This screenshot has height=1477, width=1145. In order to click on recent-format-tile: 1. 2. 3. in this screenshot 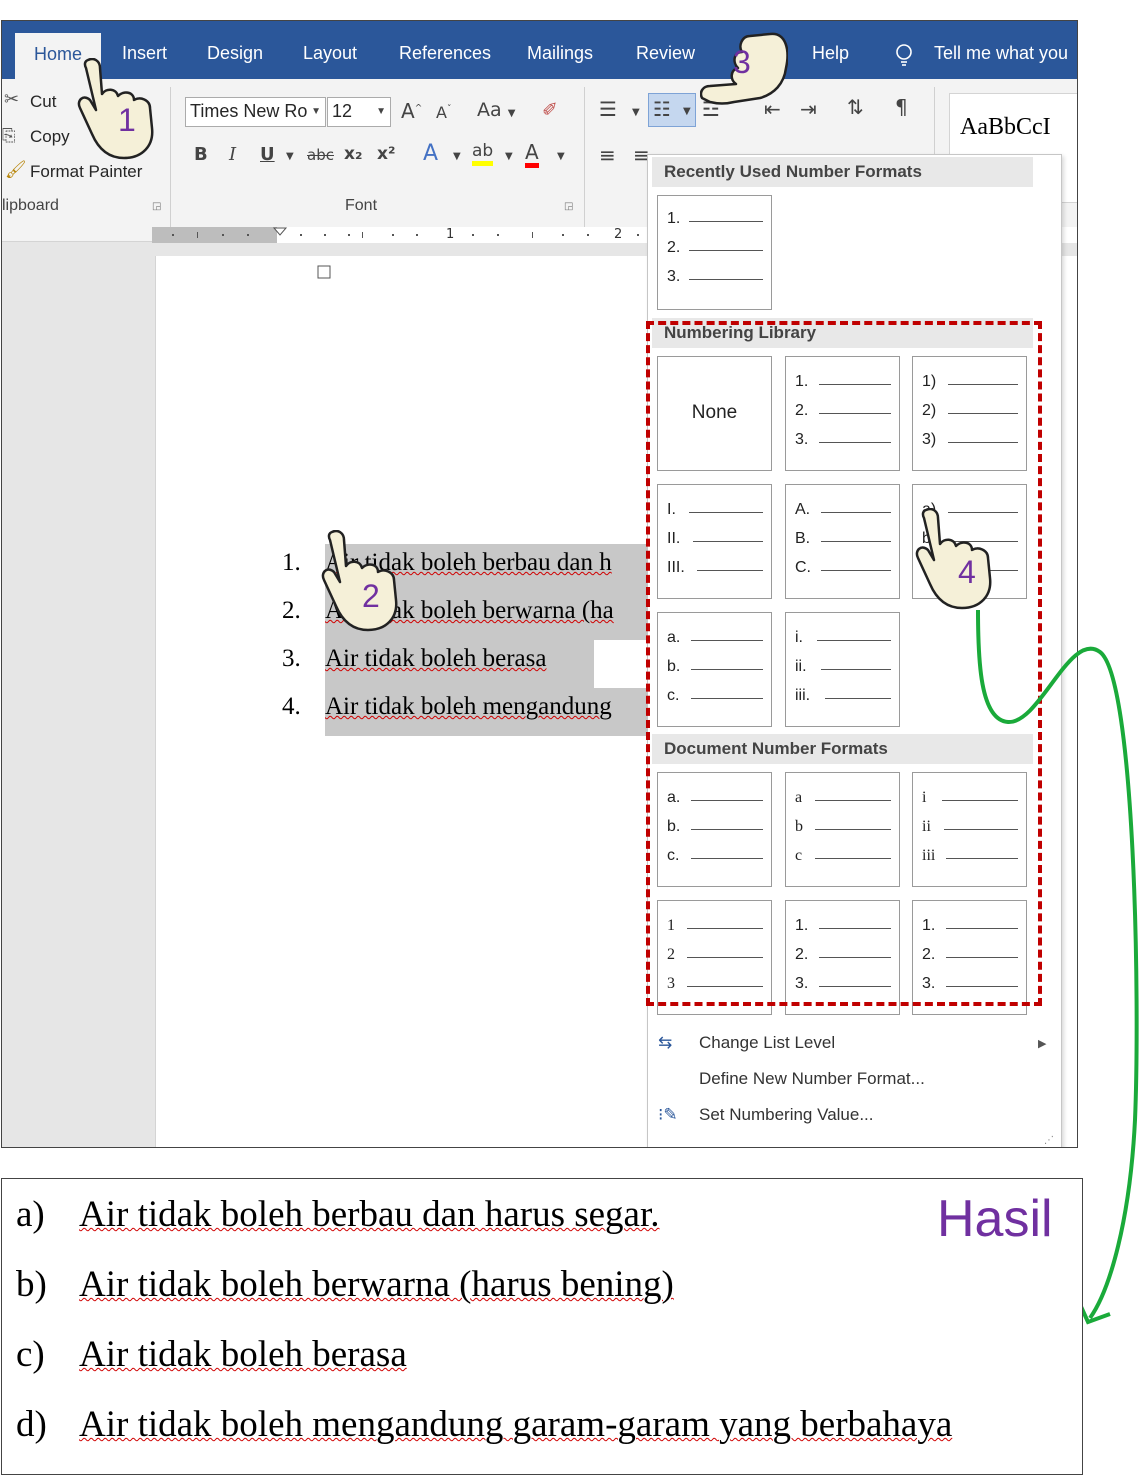, I will do `click(714, 252)`.